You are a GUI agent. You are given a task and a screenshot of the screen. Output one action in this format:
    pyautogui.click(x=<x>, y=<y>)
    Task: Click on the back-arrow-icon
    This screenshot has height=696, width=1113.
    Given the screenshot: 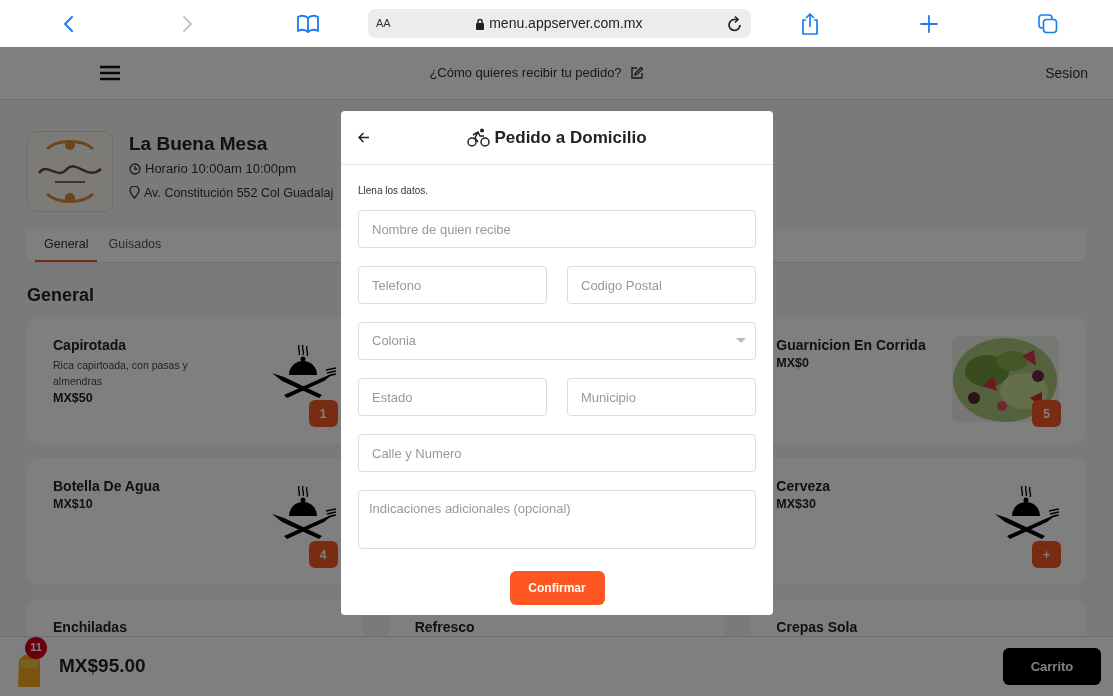 What is the action you would take?
    pyautogui.click(x=364, y=137)
    